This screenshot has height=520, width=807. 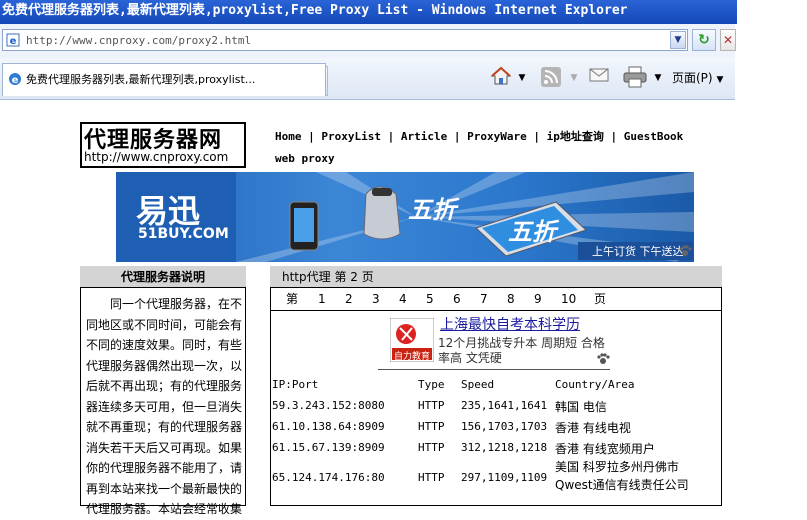 What do you see at coordinates (510, 324) in the screenshot?
I see `ad-title-link: 上海最快自考本科学历` at bounding box center [510, 324].